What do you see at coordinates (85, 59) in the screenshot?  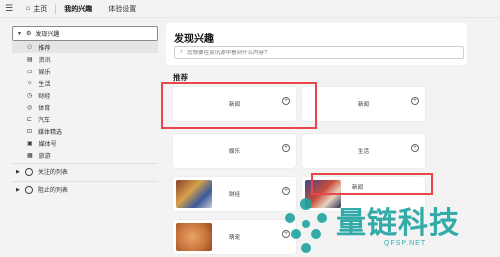 I see `sidebar-item-news: ▤ 资讯` at bounding box center [85, 59].